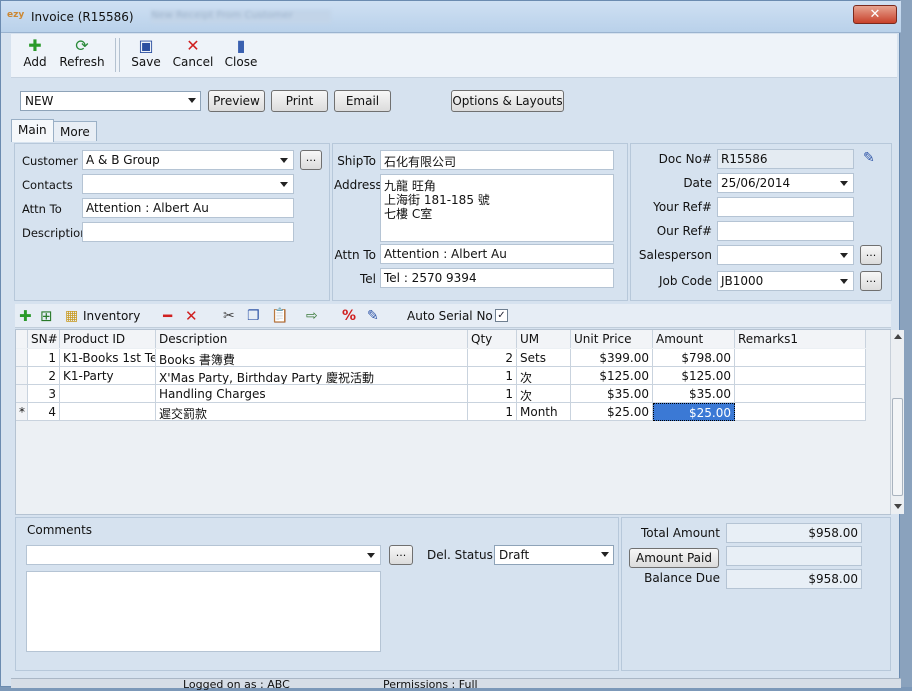 This screenshot has width=912, height=691. What do you see at coordinates (108, 358) in the screenshot?
I see `cell-product-id: K1-Books 1st Ter` at bounding box center [108, 358].